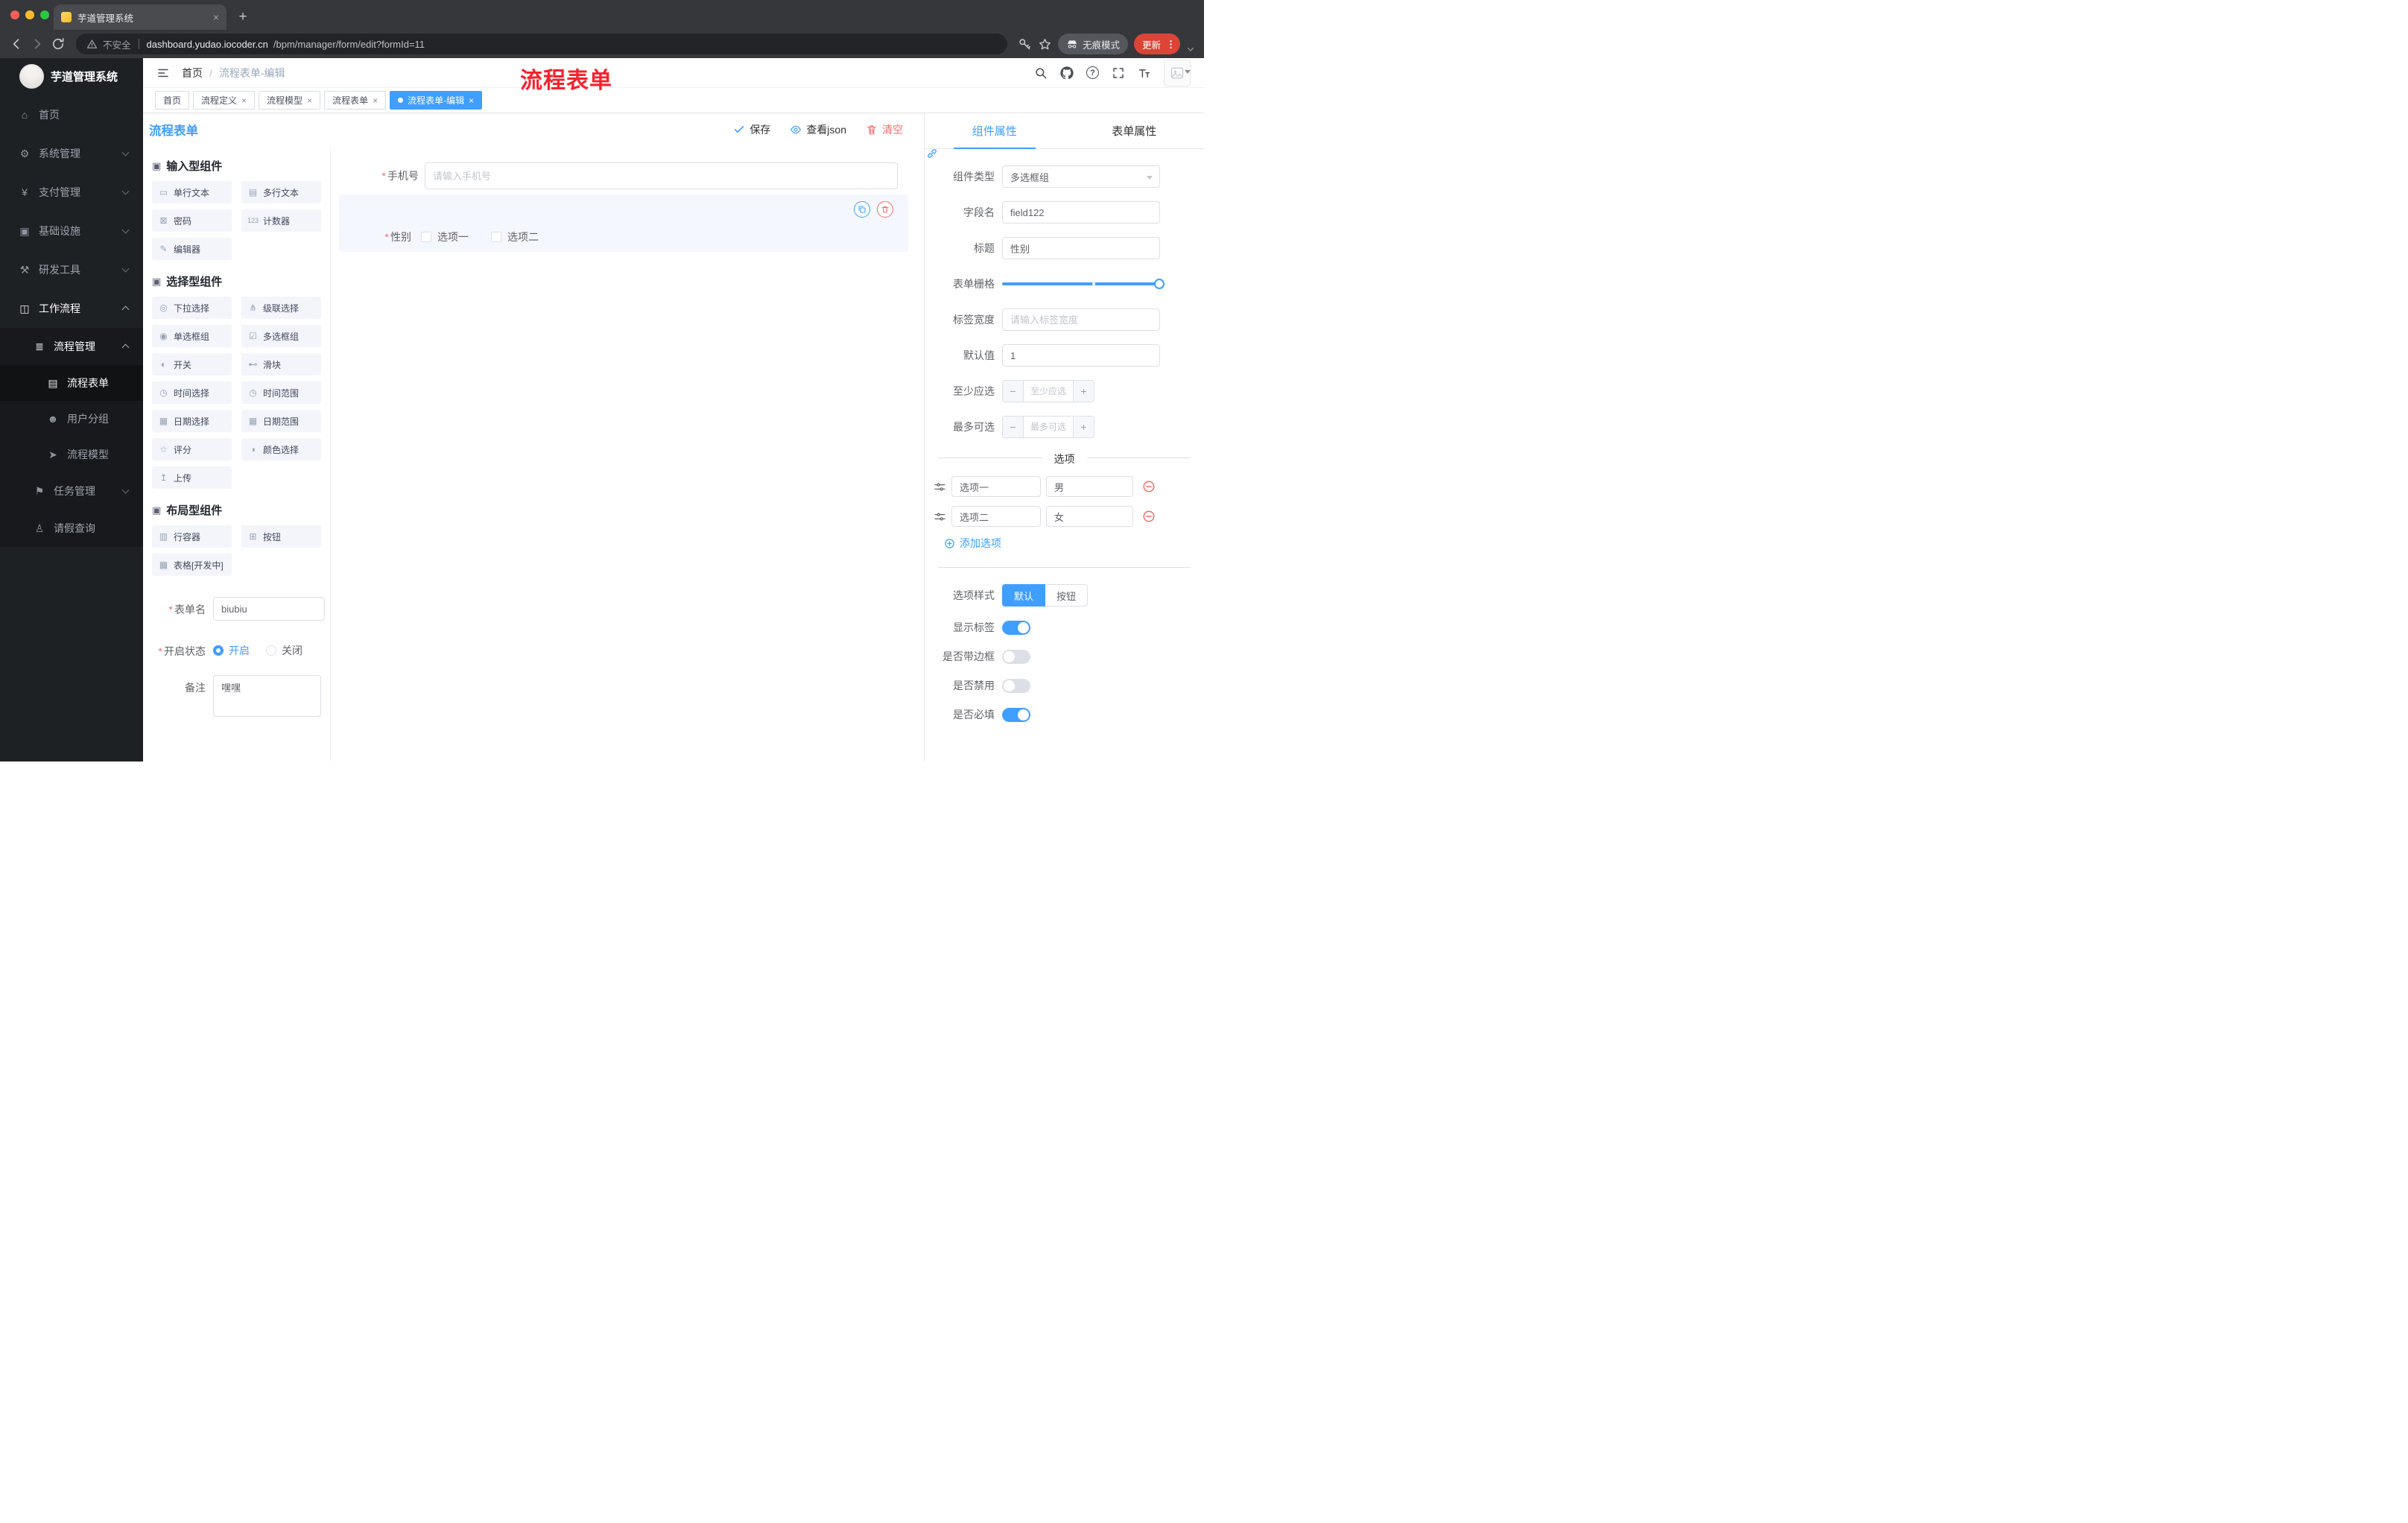 The image size is (2408, 1523). Describe the element at coordinates (1064, 543) in the screenshot. I see `add-option-button: 添加选项` at that location.